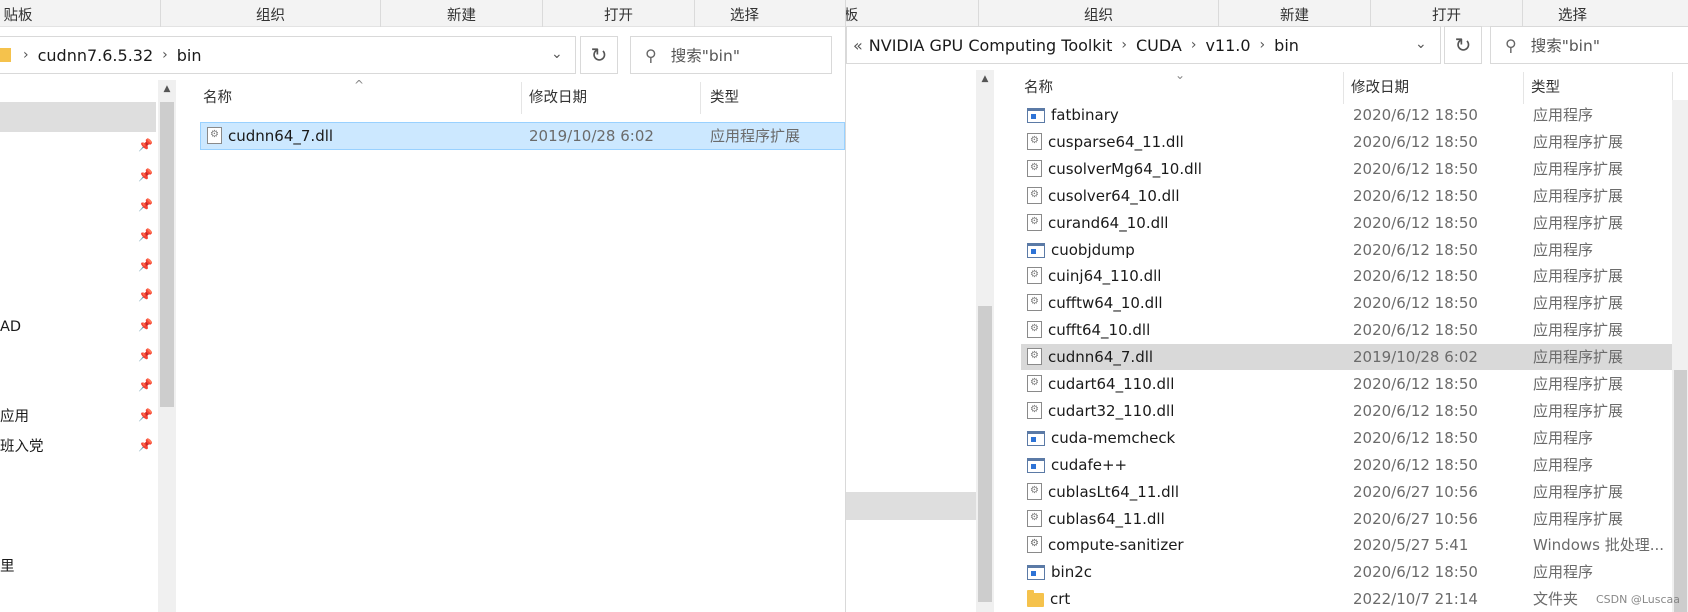 This screenshot has height=612, width=1688. Describe the element at coordinates (1346, 411) in the screenshot. I see `file-row: cudart32_110.dll 2020/6/12 18:50 应用程序扩展` at that location.